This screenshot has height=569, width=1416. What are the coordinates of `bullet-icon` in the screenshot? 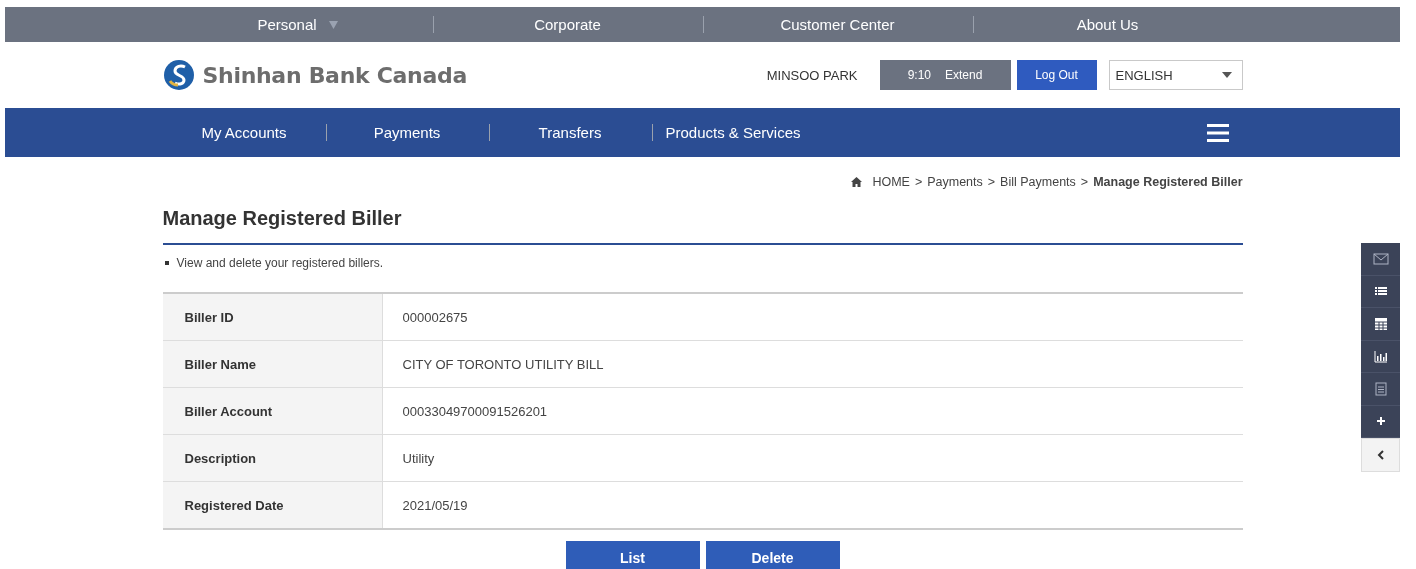 It's located at (166, 263).